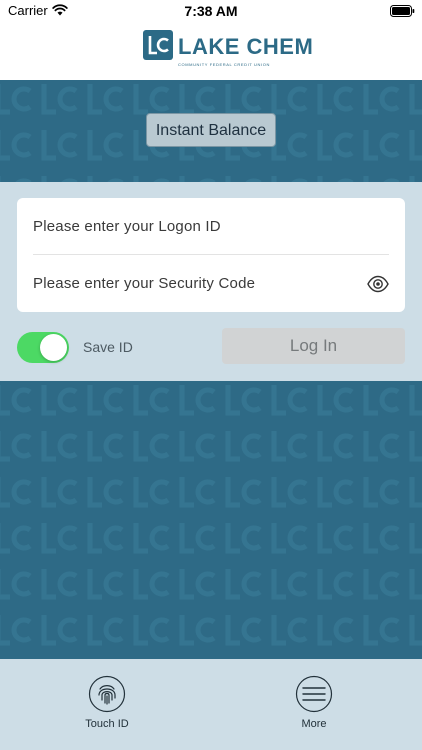  I want to click on battery-icon, so click(402, 11).